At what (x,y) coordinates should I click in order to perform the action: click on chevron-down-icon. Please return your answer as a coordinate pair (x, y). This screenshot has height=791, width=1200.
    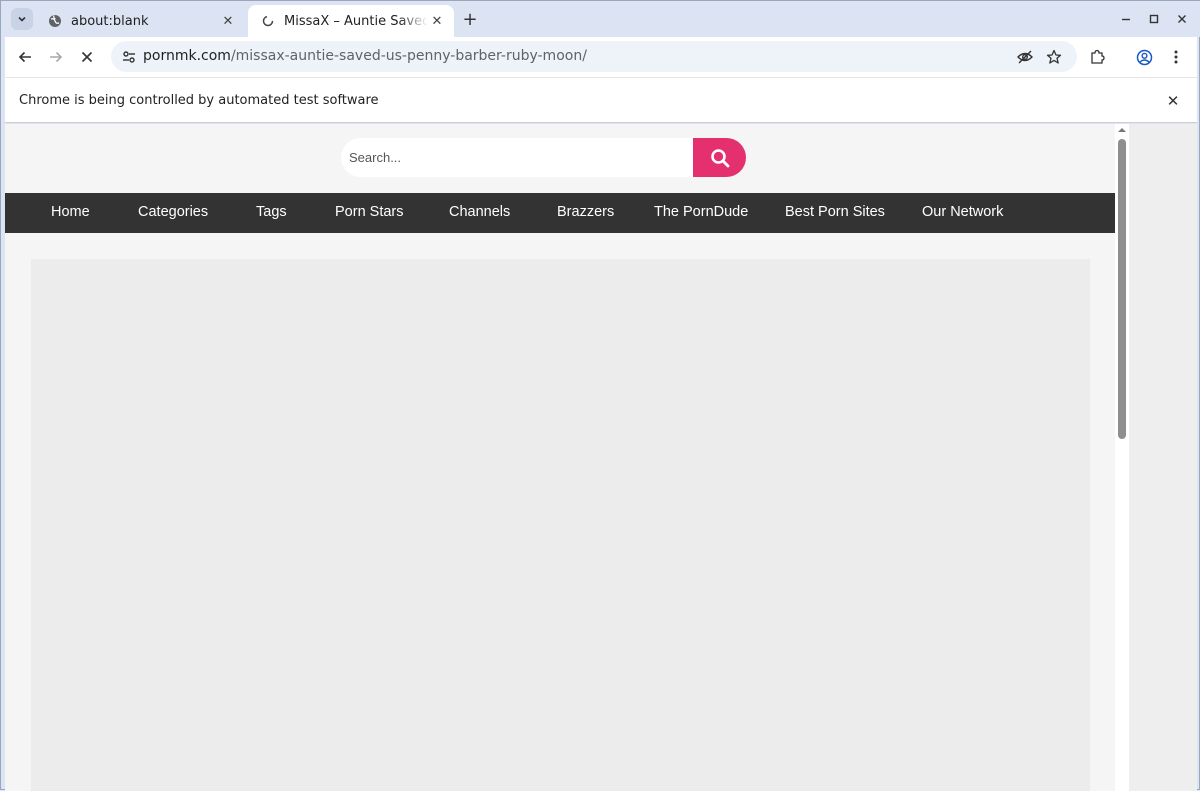
    Looking at the image, I should click on (22, 19).